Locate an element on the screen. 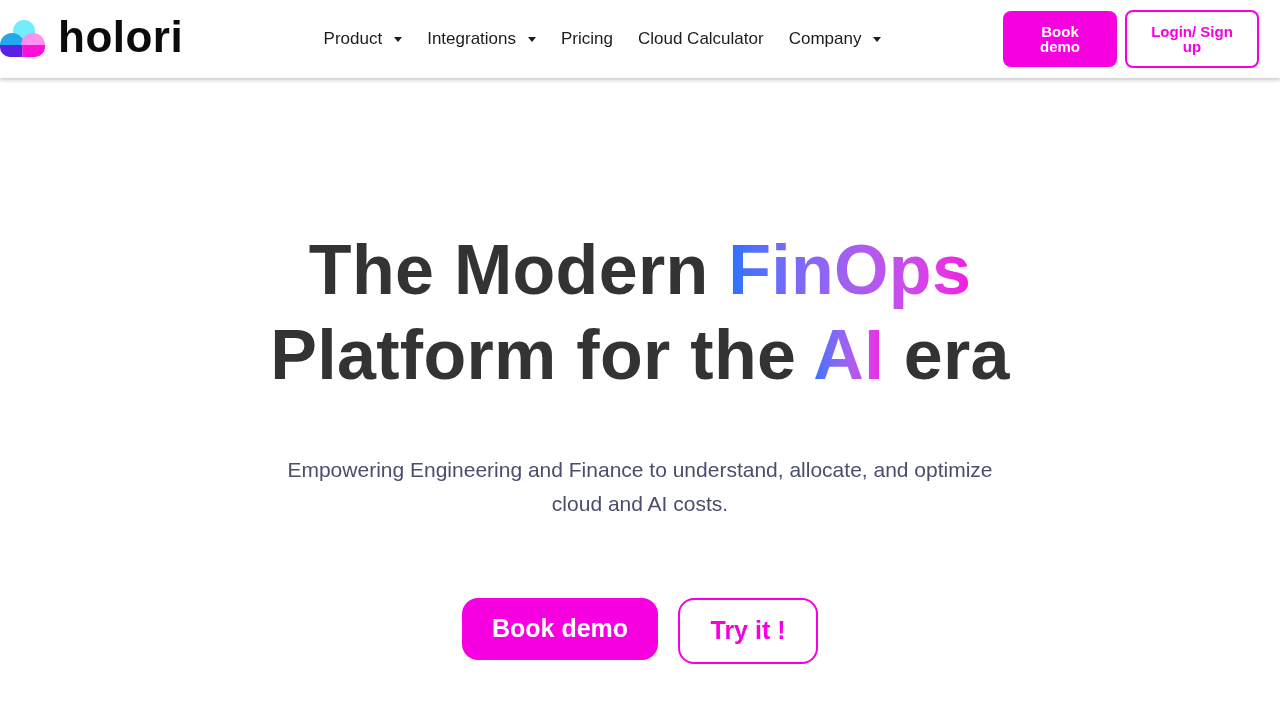 This screenshot has height=720, width=1280. nav-link: Cloud Calculator is located at coordinates (700, 39).